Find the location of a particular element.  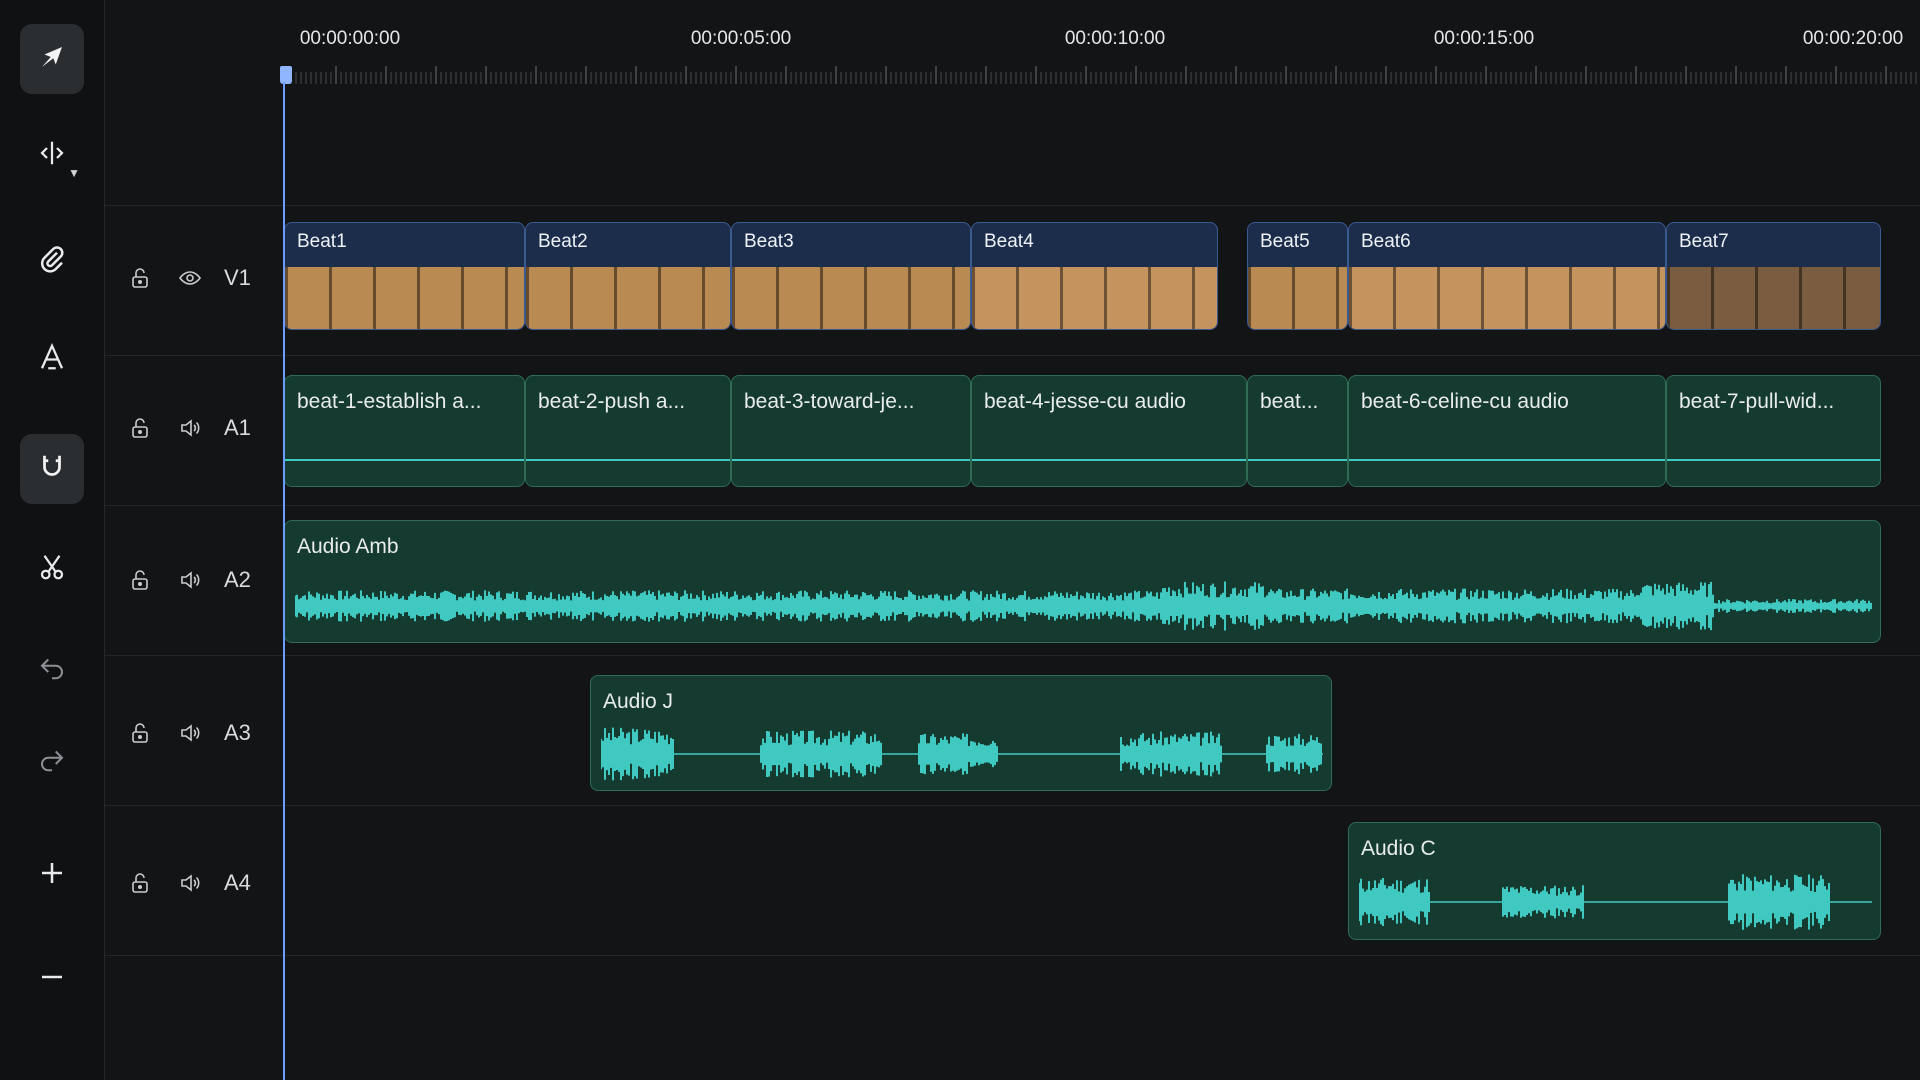

audio-clip-amb: Audio Amb is located at coordinates (1082, 581).